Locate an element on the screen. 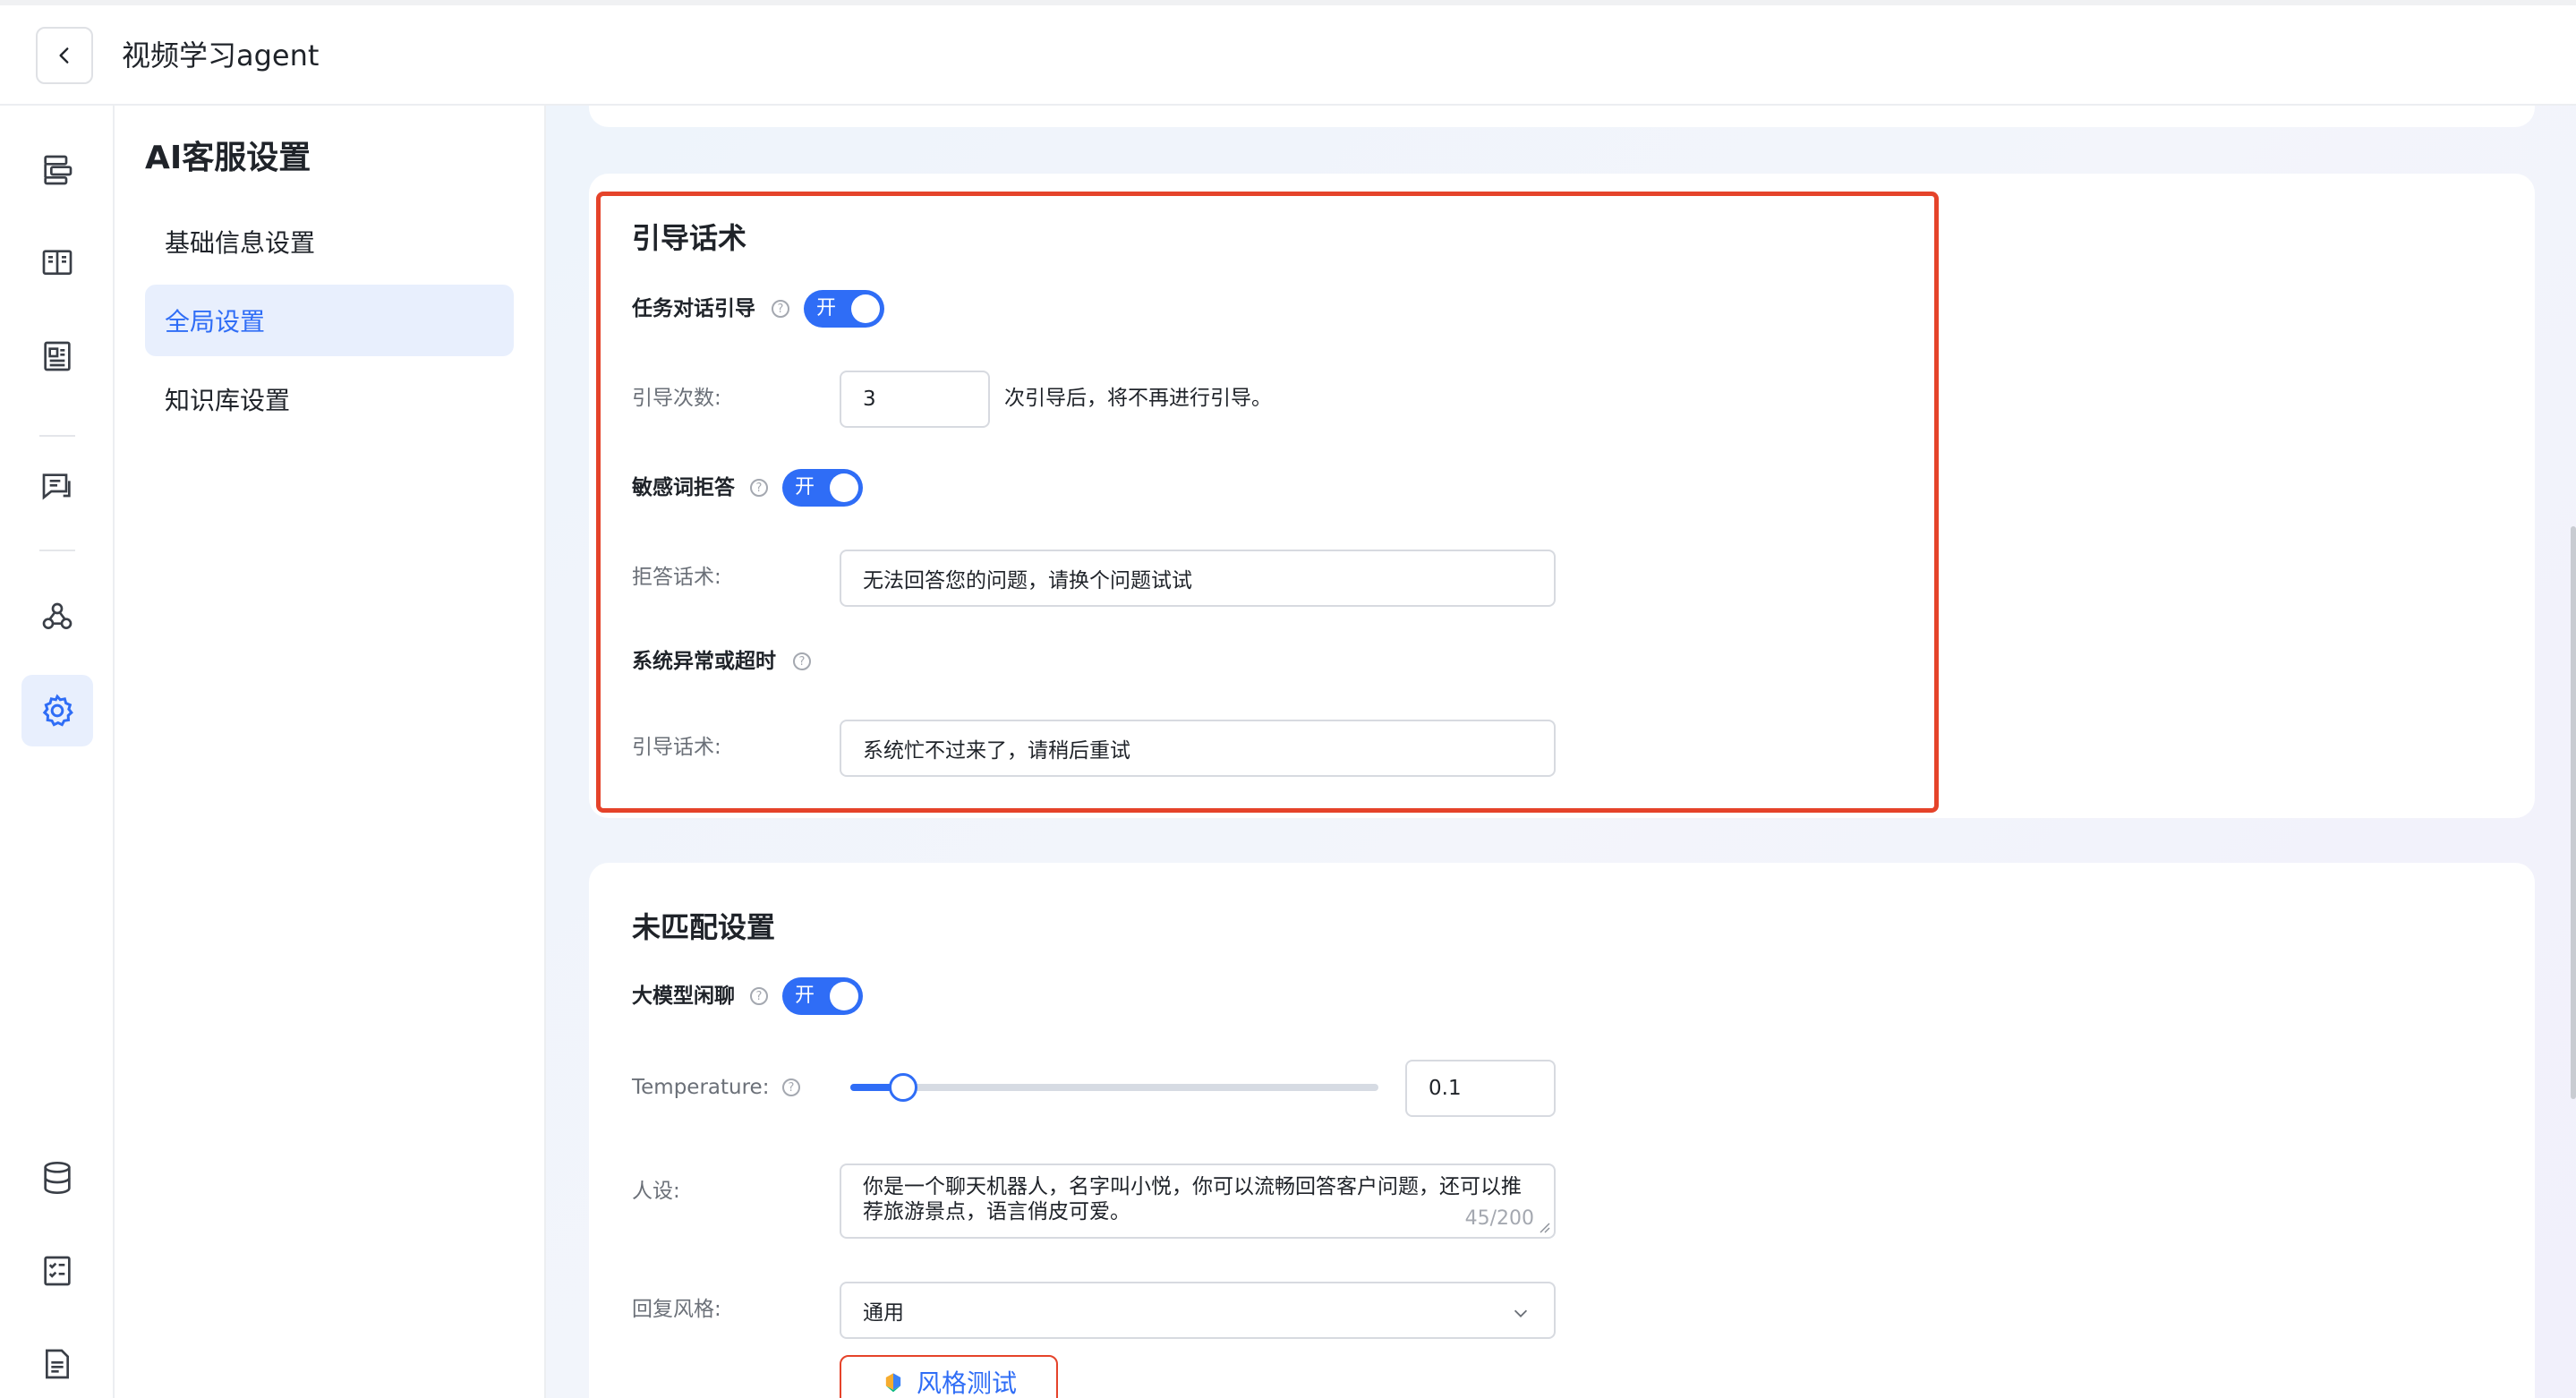 The image size is (2576, 1398). rail-item-settings is located at coordinates (57, 710).